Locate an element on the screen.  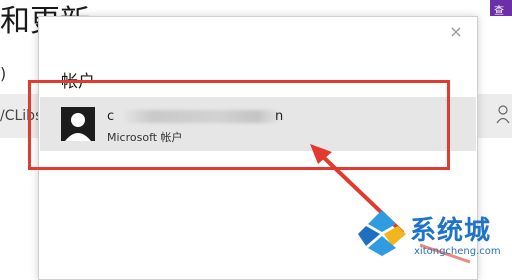
windows-logo-watermark-icon is located at coordinates (382, 233).